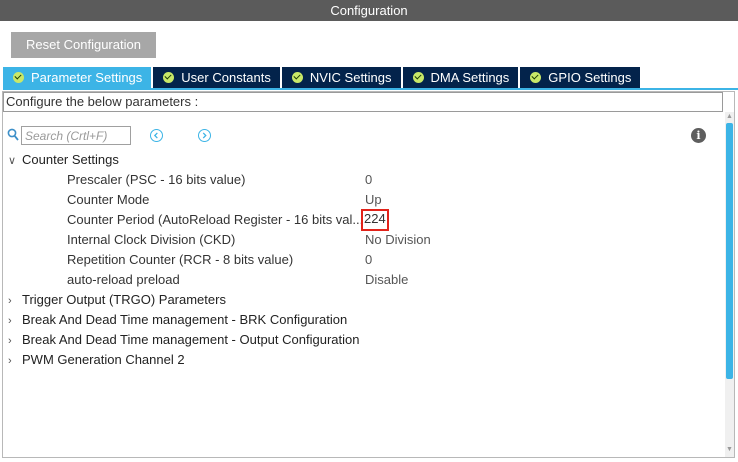 The width and height of the screenshot is (738, 462). Describe the element at coordinates (83, 45) in the screenshot. I see `reset-configuration-button: Reset Configuration` at that location.